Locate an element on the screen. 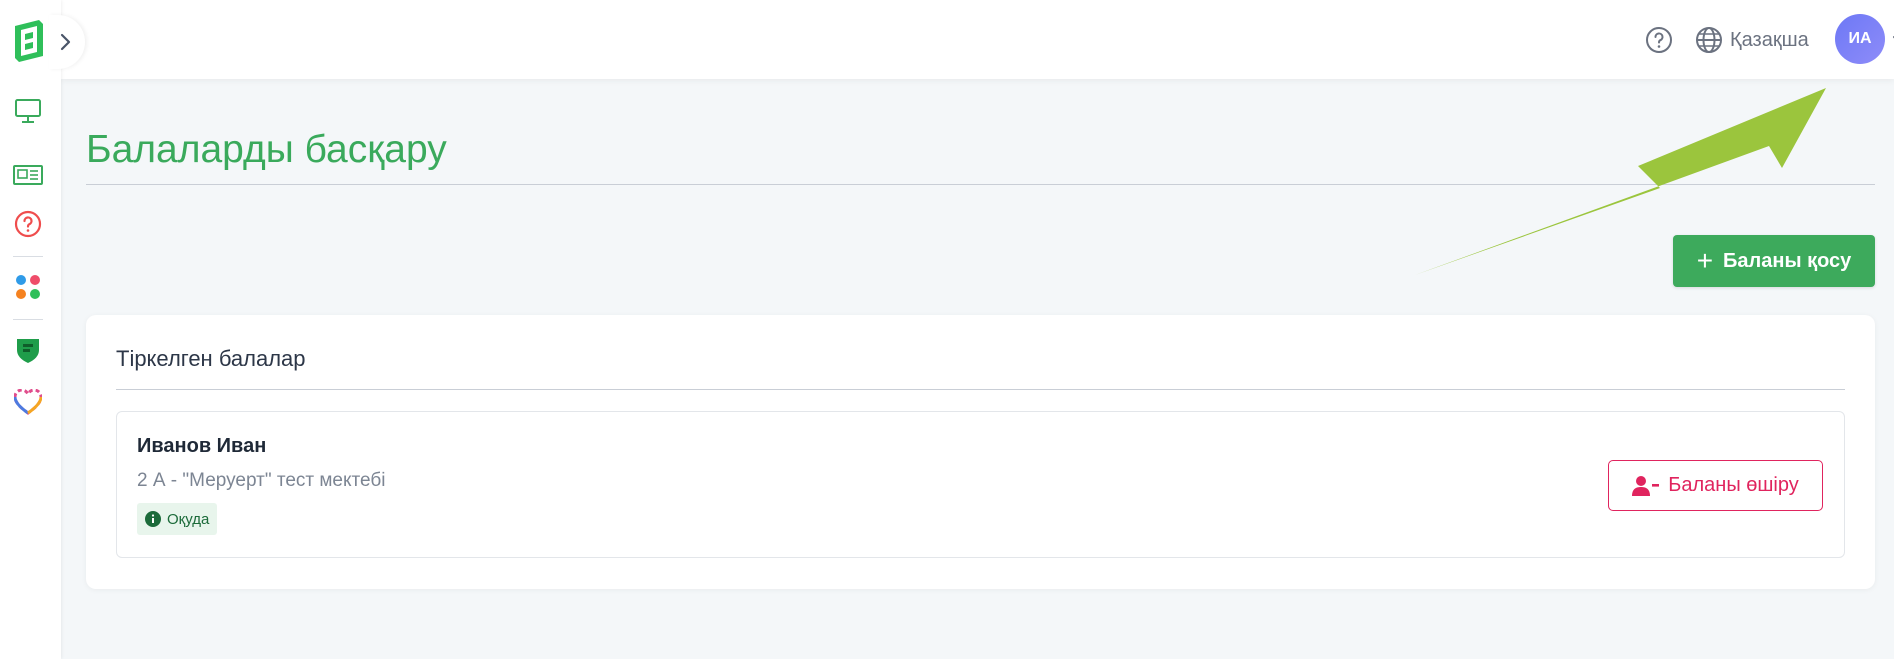 This screenshot has width=1894, height=659. status-badge: Оқуда is located at coordinates (177, 519).